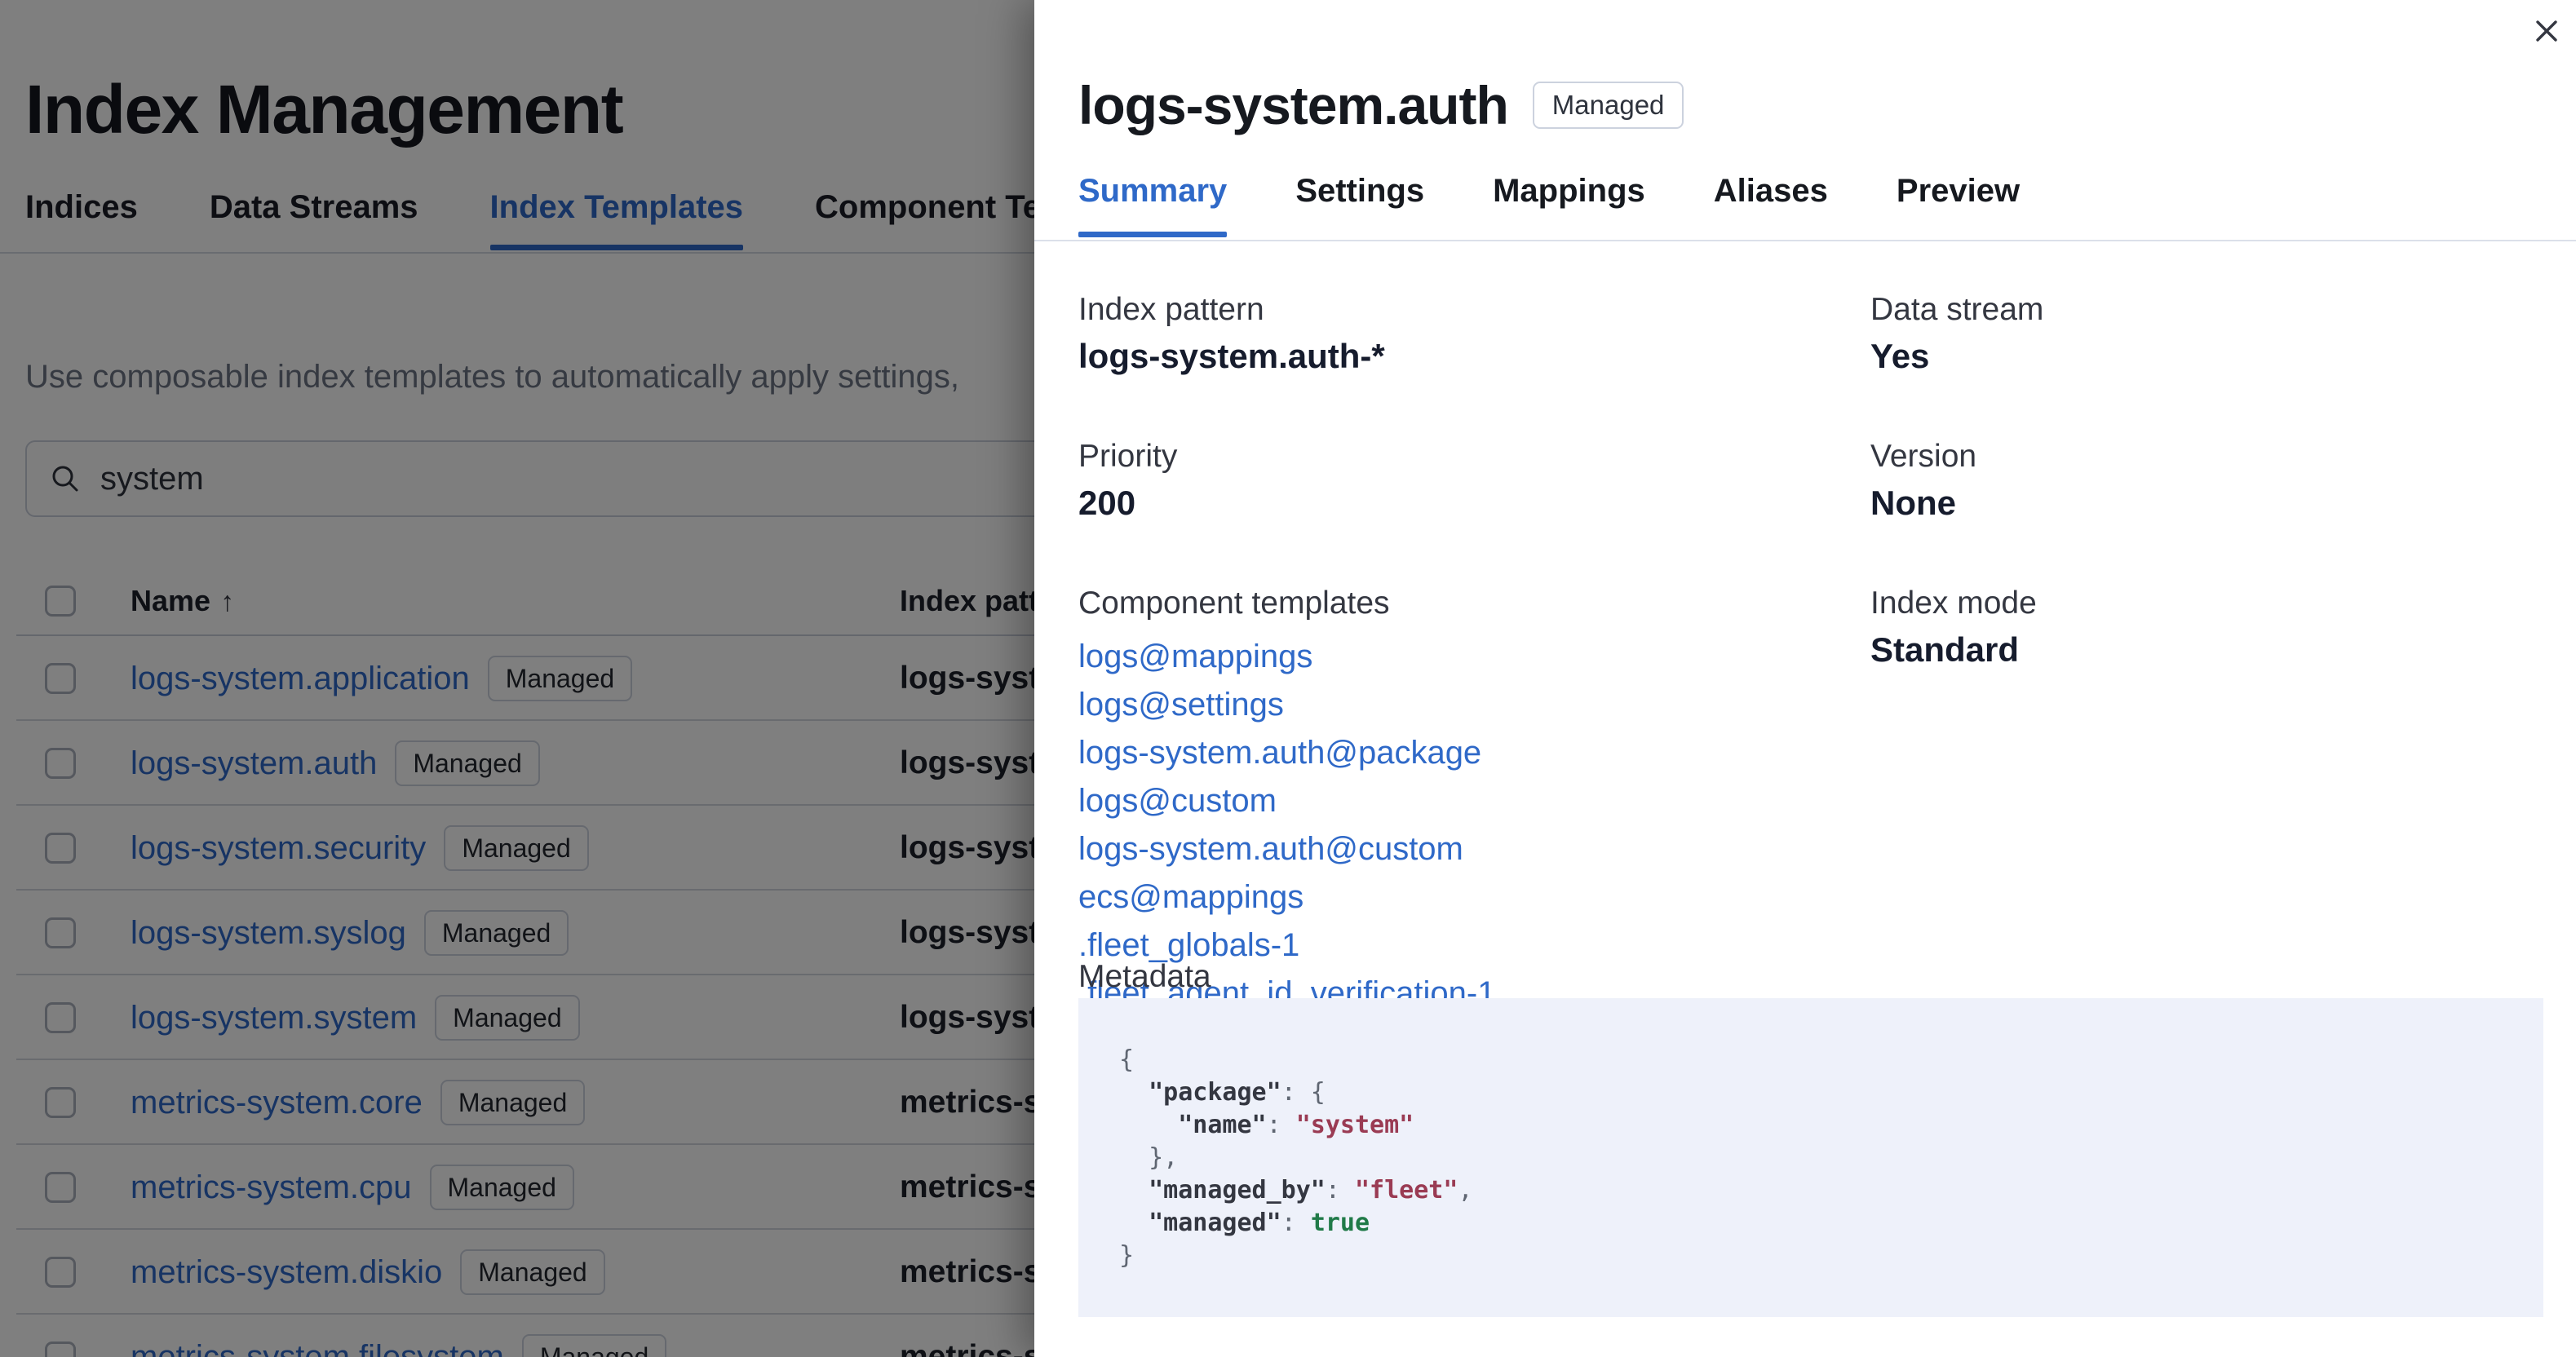 Image resolution: width=2576 pixels, height=1357 pixels. What do you see at coordinates (1465, 705) in the screenshot?
I see `component-template-link: logs@settings` at bounding box center [1465, 705].